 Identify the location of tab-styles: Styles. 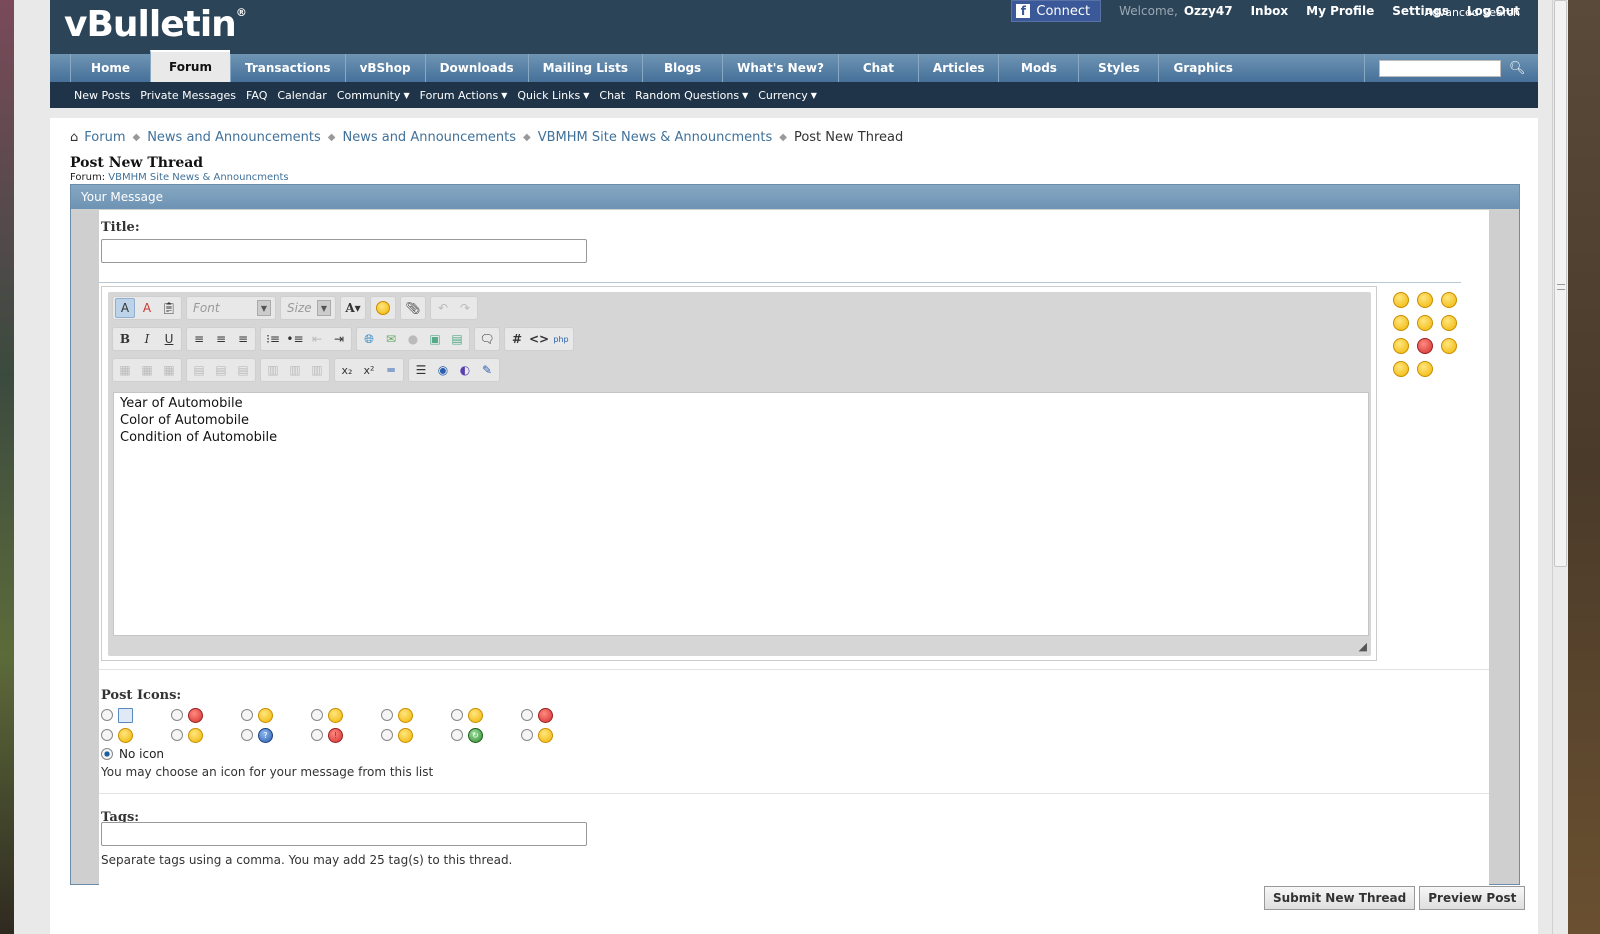
(1118, 68).